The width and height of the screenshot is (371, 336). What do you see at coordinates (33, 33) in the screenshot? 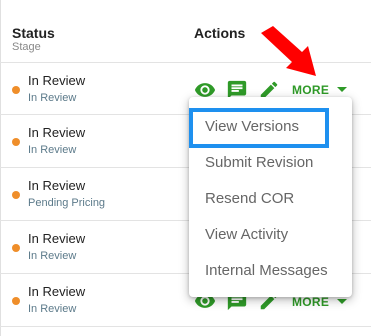
I see `column-header-status: Status` at bounding box center [33, 33].